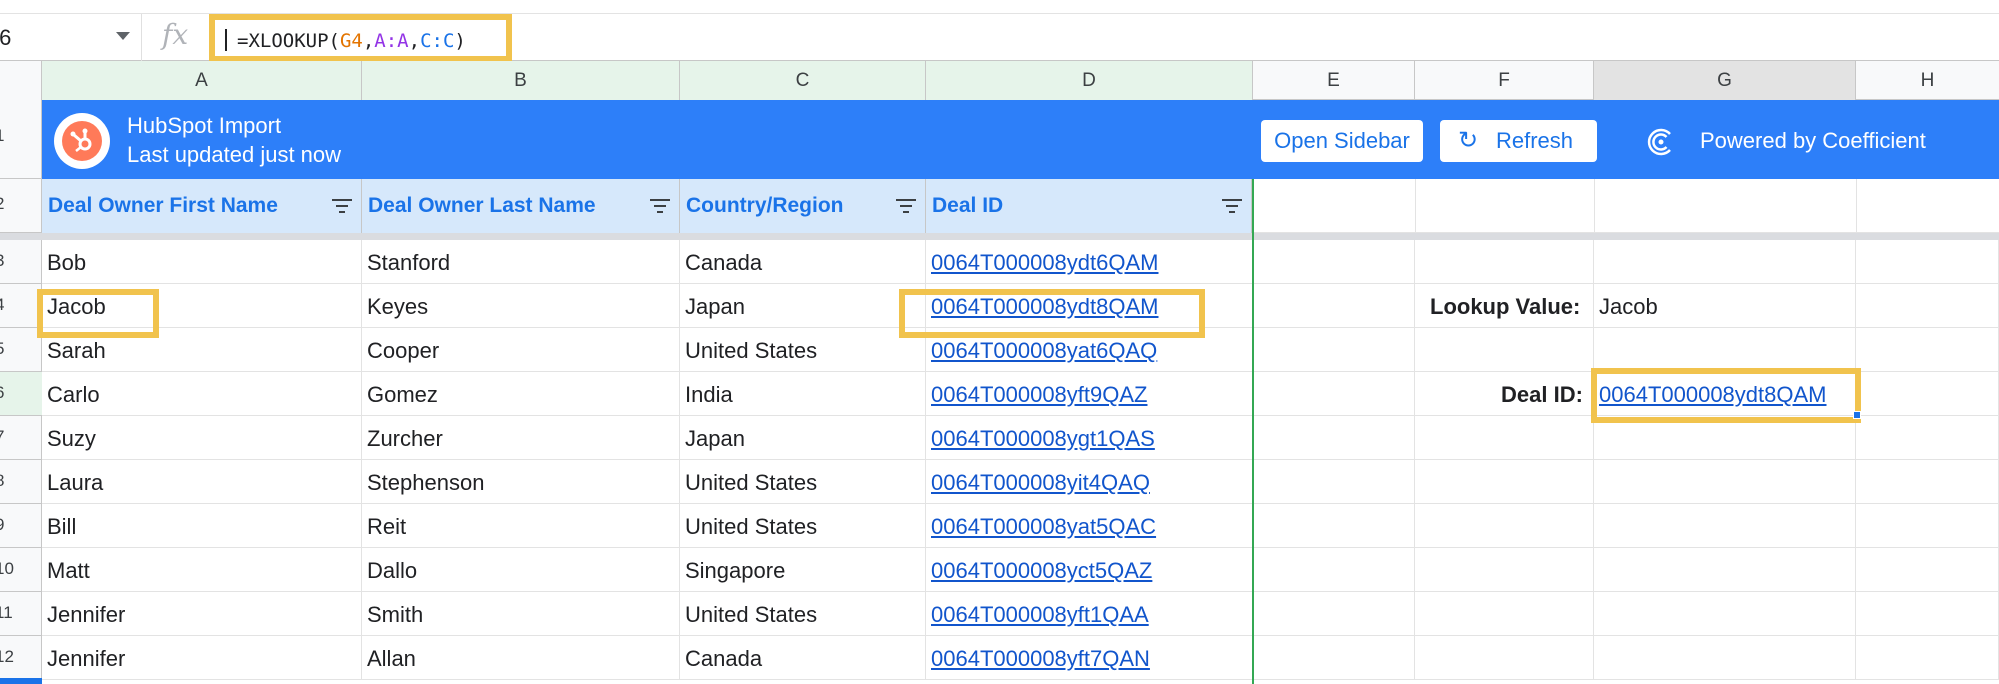 The width and height of the screenshot is (1999, 684). Describe the element at coordinates (803, 206) in the screenshot. I see `header-cell: Country/Region` at that location.